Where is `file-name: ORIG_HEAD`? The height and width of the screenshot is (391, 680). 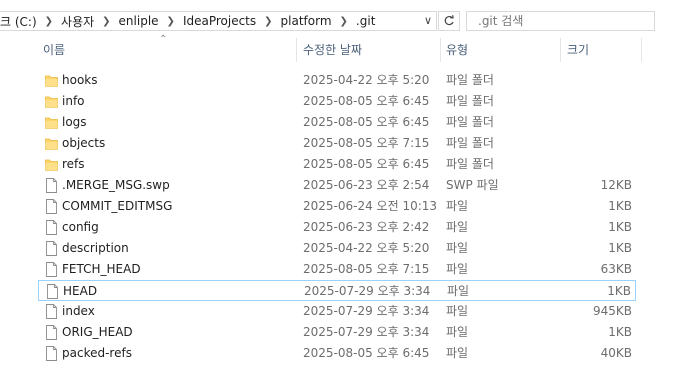
file-name: ORIG_HEAD is located at coordinates (97, 332).